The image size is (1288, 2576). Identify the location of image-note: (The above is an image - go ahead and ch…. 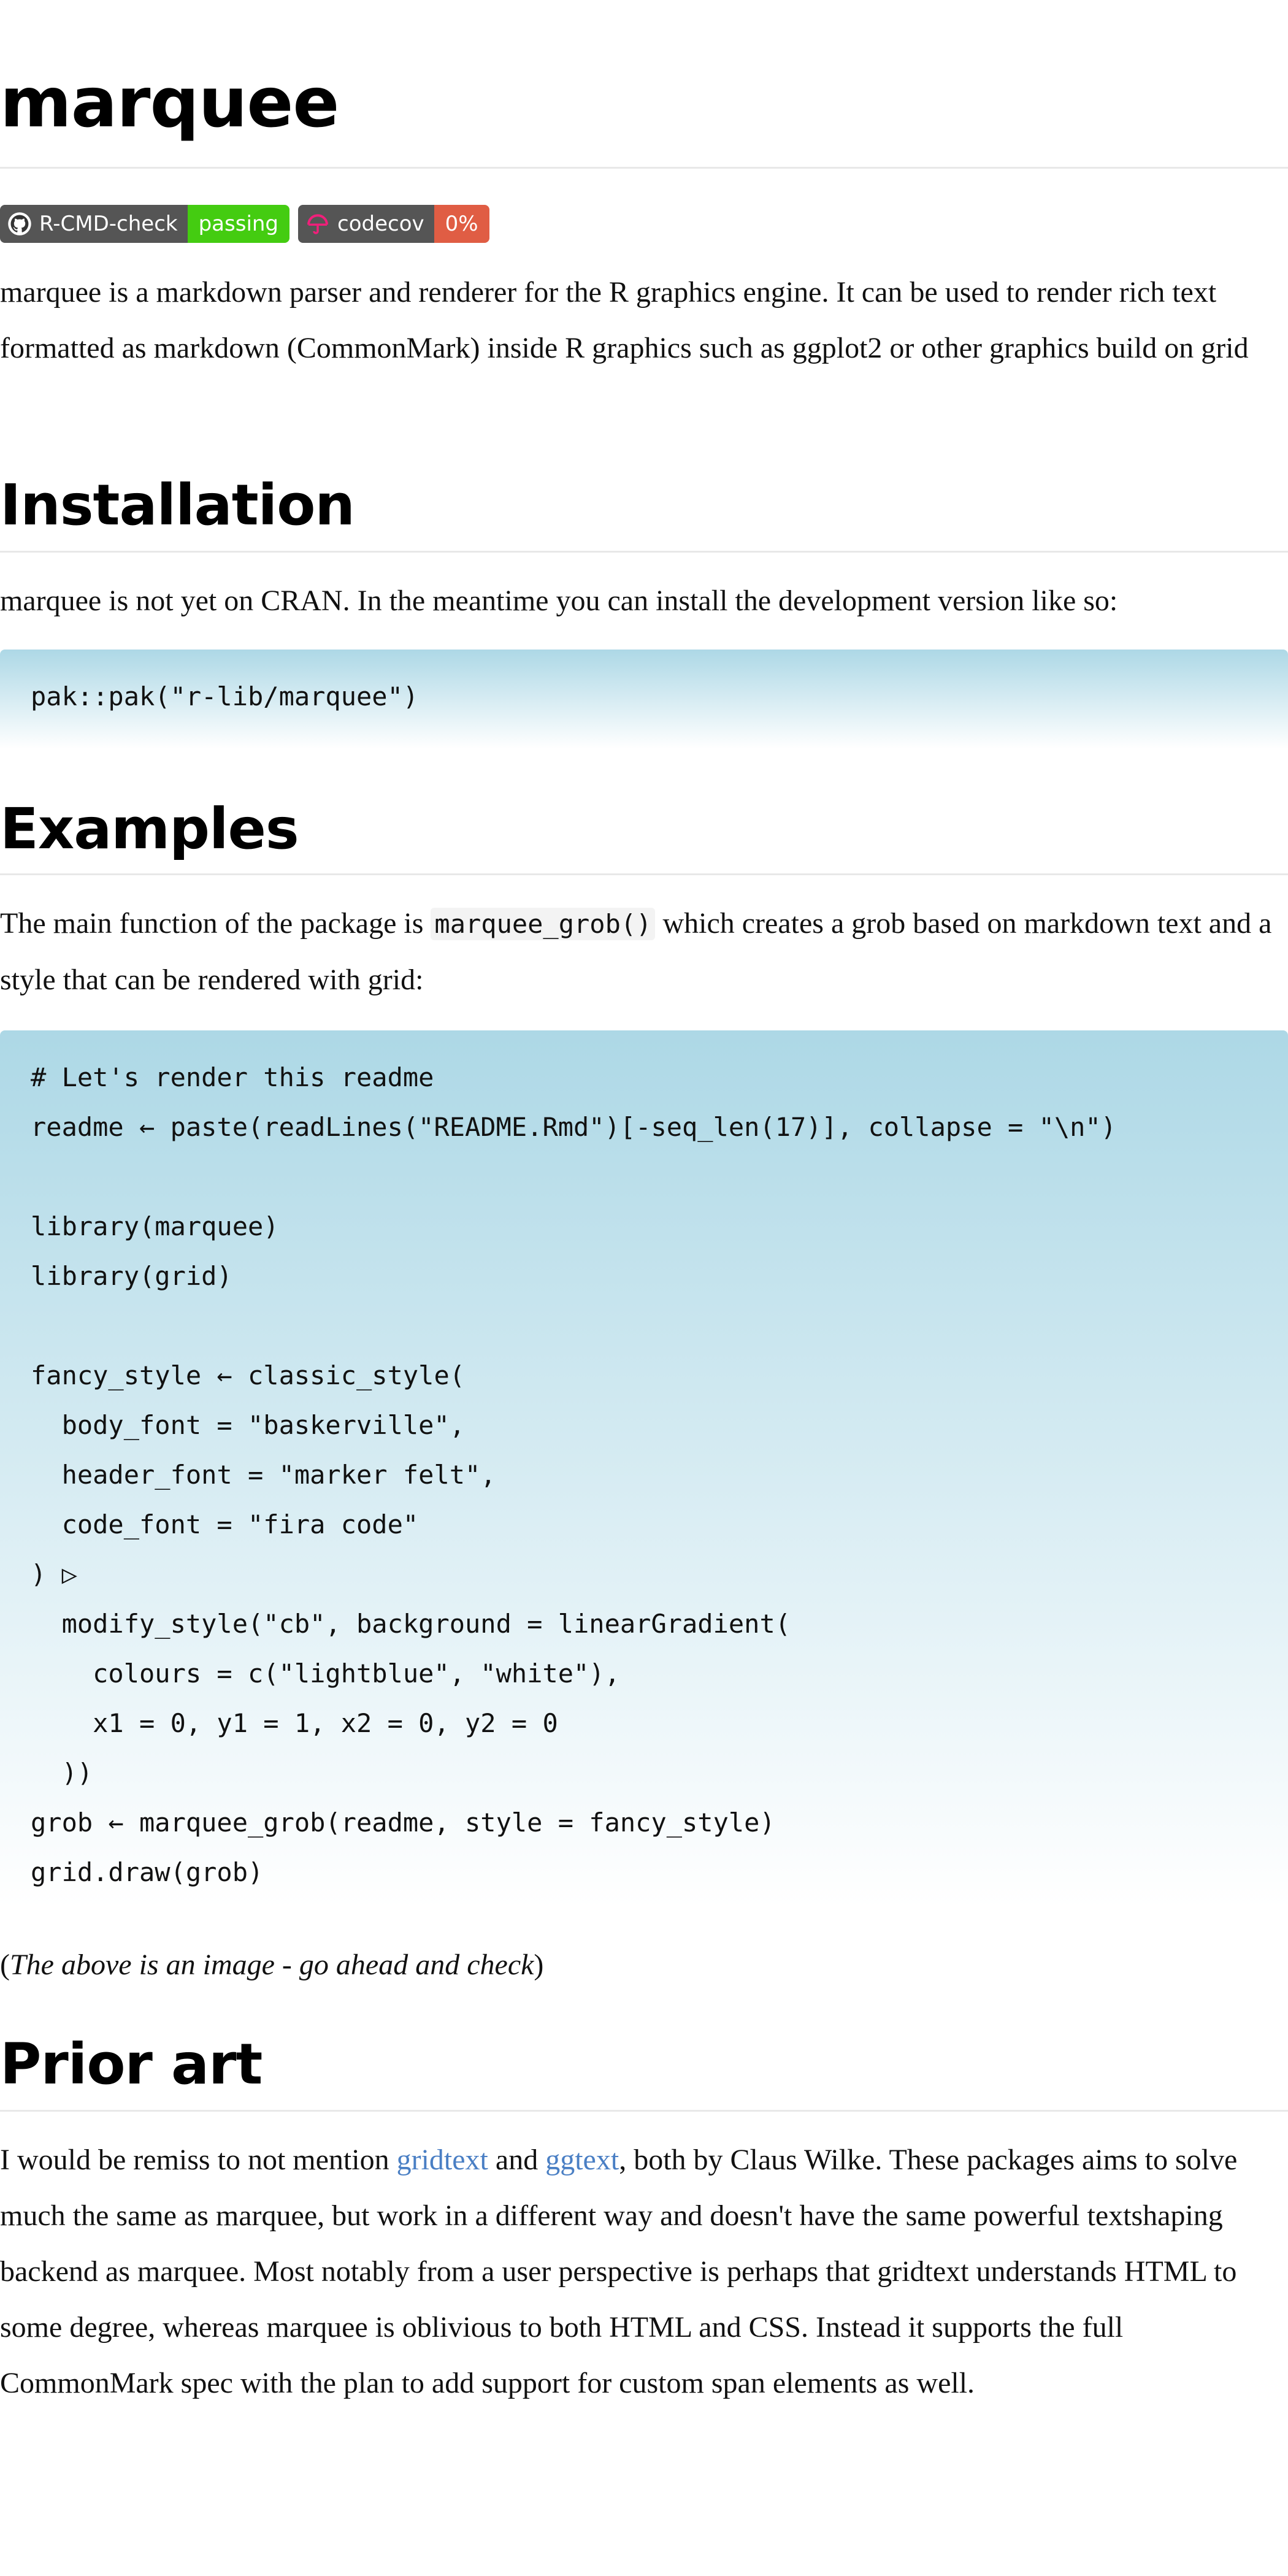
(272, 1965).